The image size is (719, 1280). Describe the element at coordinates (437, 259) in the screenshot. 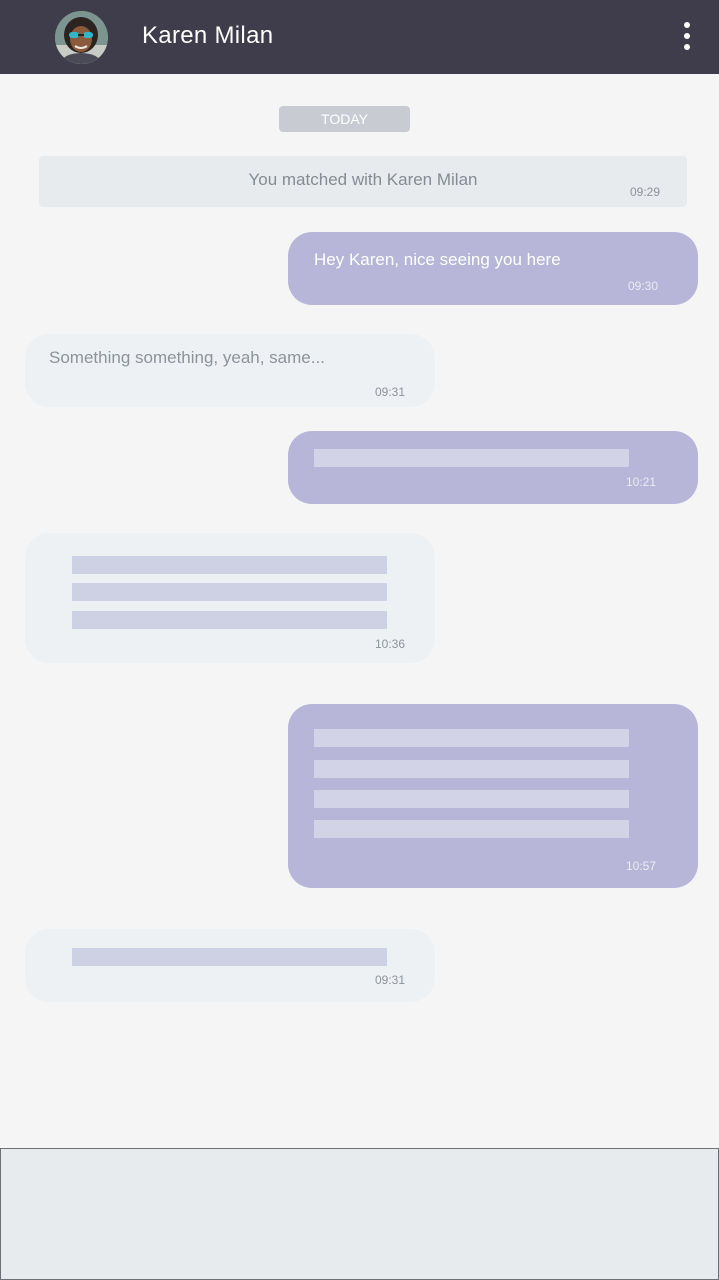

I see `message-text: Hey Karen, nice seeing you here` at that location.